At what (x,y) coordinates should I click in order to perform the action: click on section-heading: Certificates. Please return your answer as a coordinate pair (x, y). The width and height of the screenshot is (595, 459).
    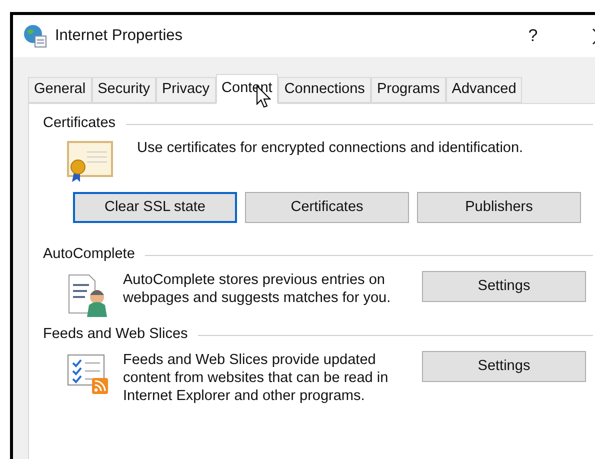
    Looking at the image, I should click on (79, 124).